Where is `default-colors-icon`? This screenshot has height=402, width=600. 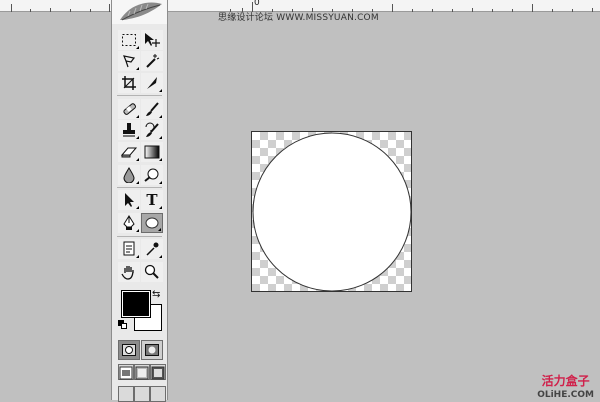
default-colors-icon is located at coordinates (122, 324).